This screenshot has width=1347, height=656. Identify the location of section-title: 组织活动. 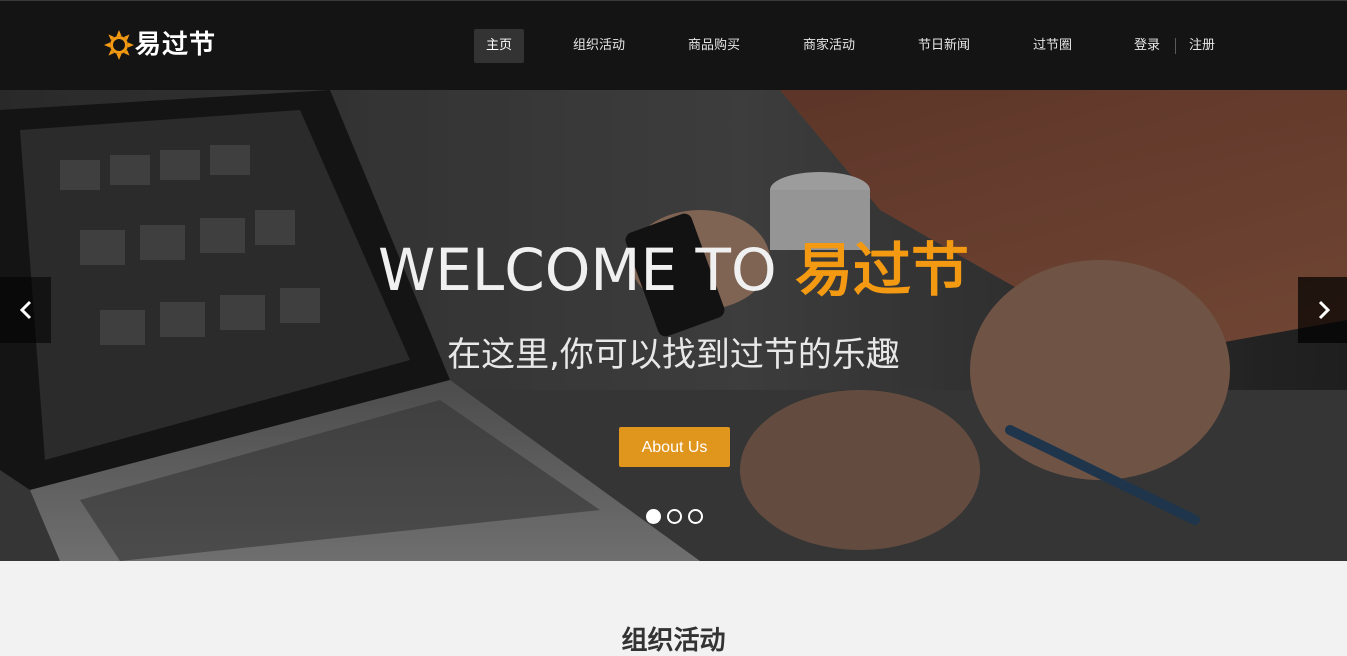
(673, 641).